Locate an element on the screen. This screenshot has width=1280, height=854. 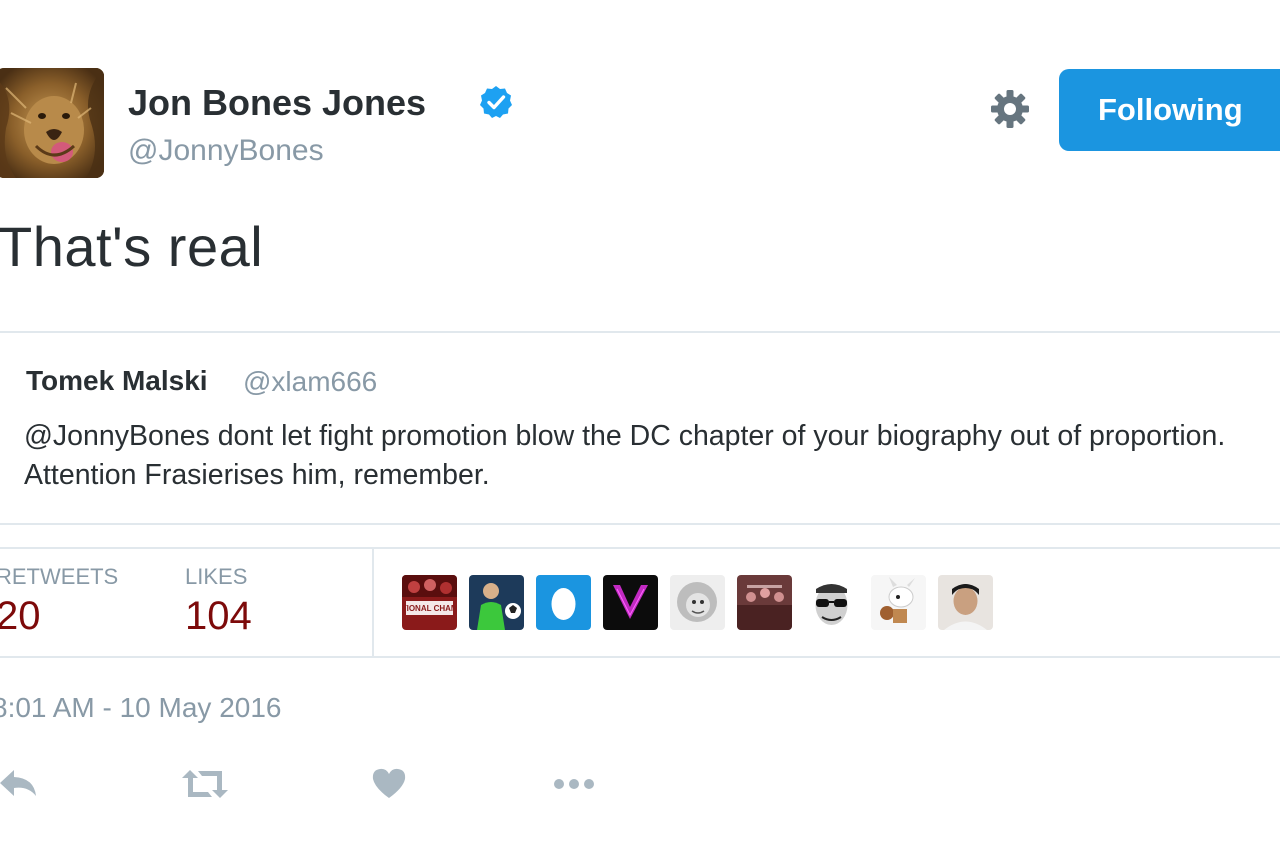
liker-avatar-cartoon is located at coordinates (898, 602).